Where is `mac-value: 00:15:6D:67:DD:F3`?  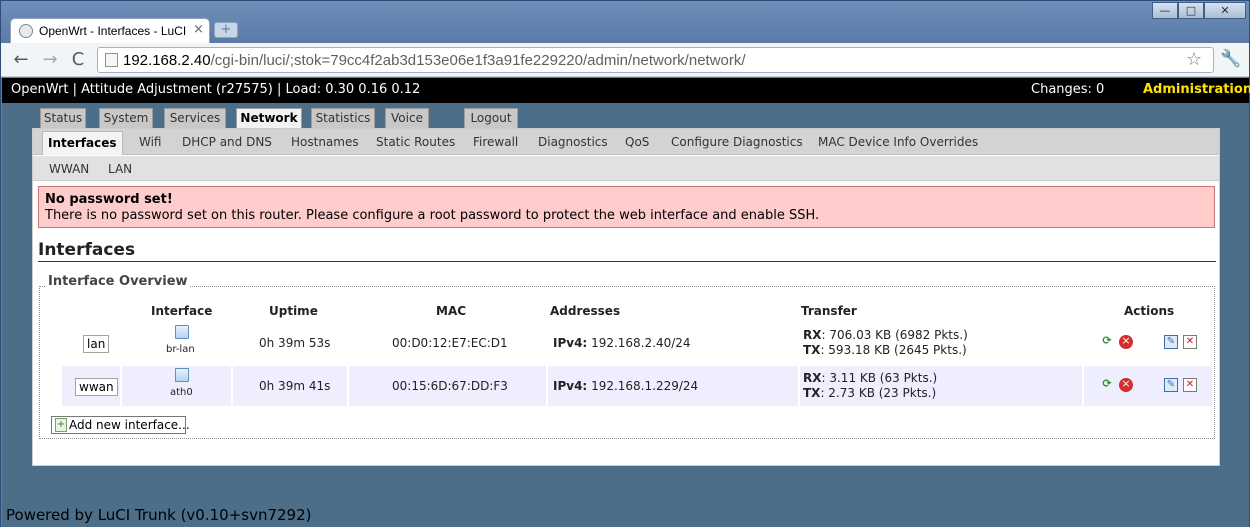 mac-value: 00:15:6D:67:DD:F3 is located at coordinates (450, 386).